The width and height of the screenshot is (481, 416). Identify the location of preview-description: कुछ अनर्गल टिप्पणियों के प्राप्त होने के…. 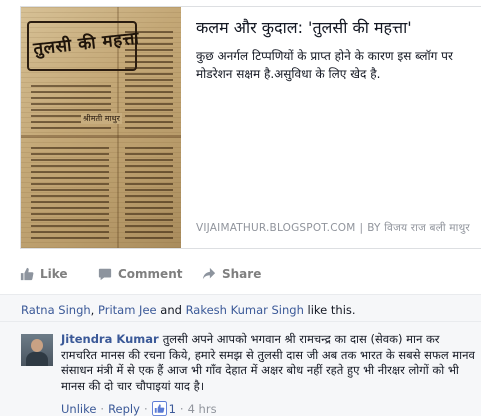
(324, 65).